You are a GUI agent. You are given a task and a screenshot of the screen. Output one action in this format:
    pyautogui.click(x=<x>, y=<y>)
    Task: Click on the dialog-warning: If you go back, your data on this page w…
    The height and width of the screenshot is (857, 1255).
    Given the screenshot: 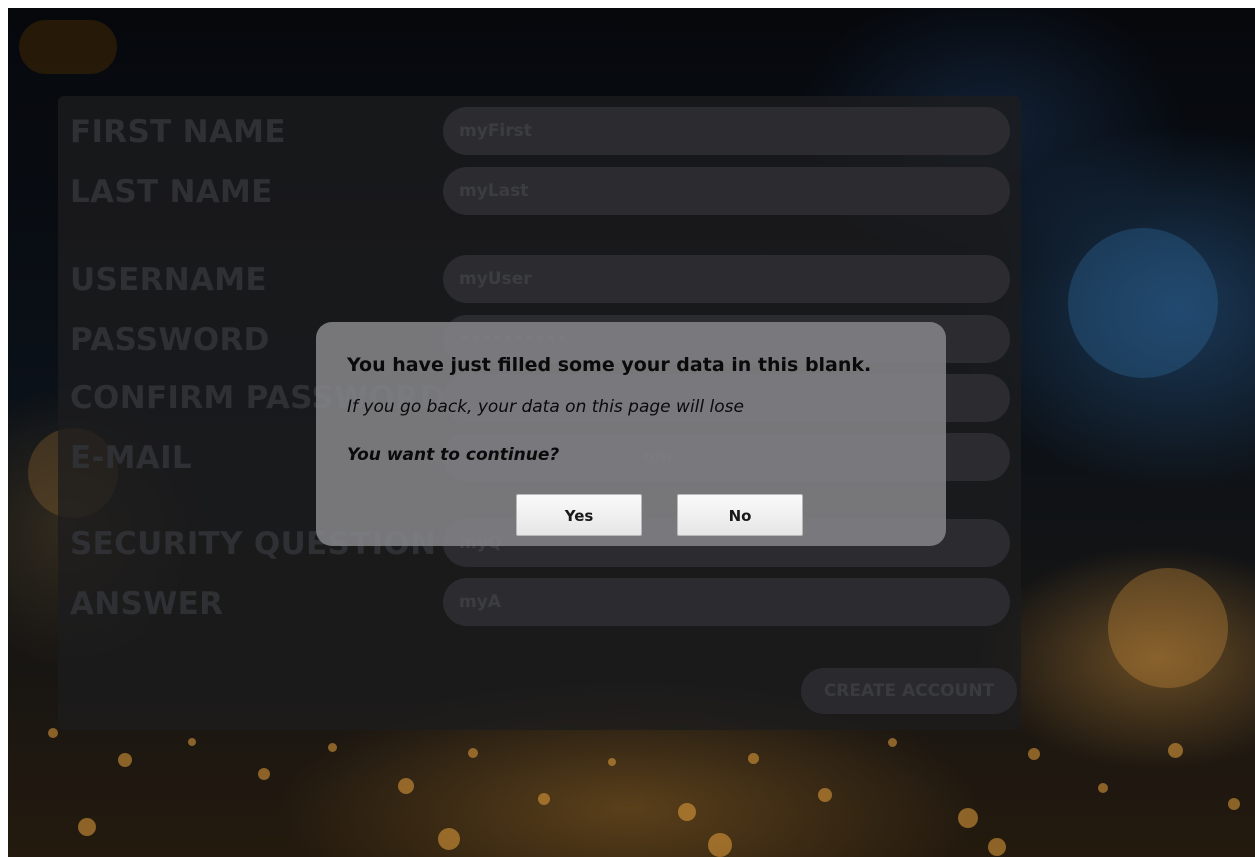 What is the action you would take?
    pyautogui.click(x=545, y=407)
    